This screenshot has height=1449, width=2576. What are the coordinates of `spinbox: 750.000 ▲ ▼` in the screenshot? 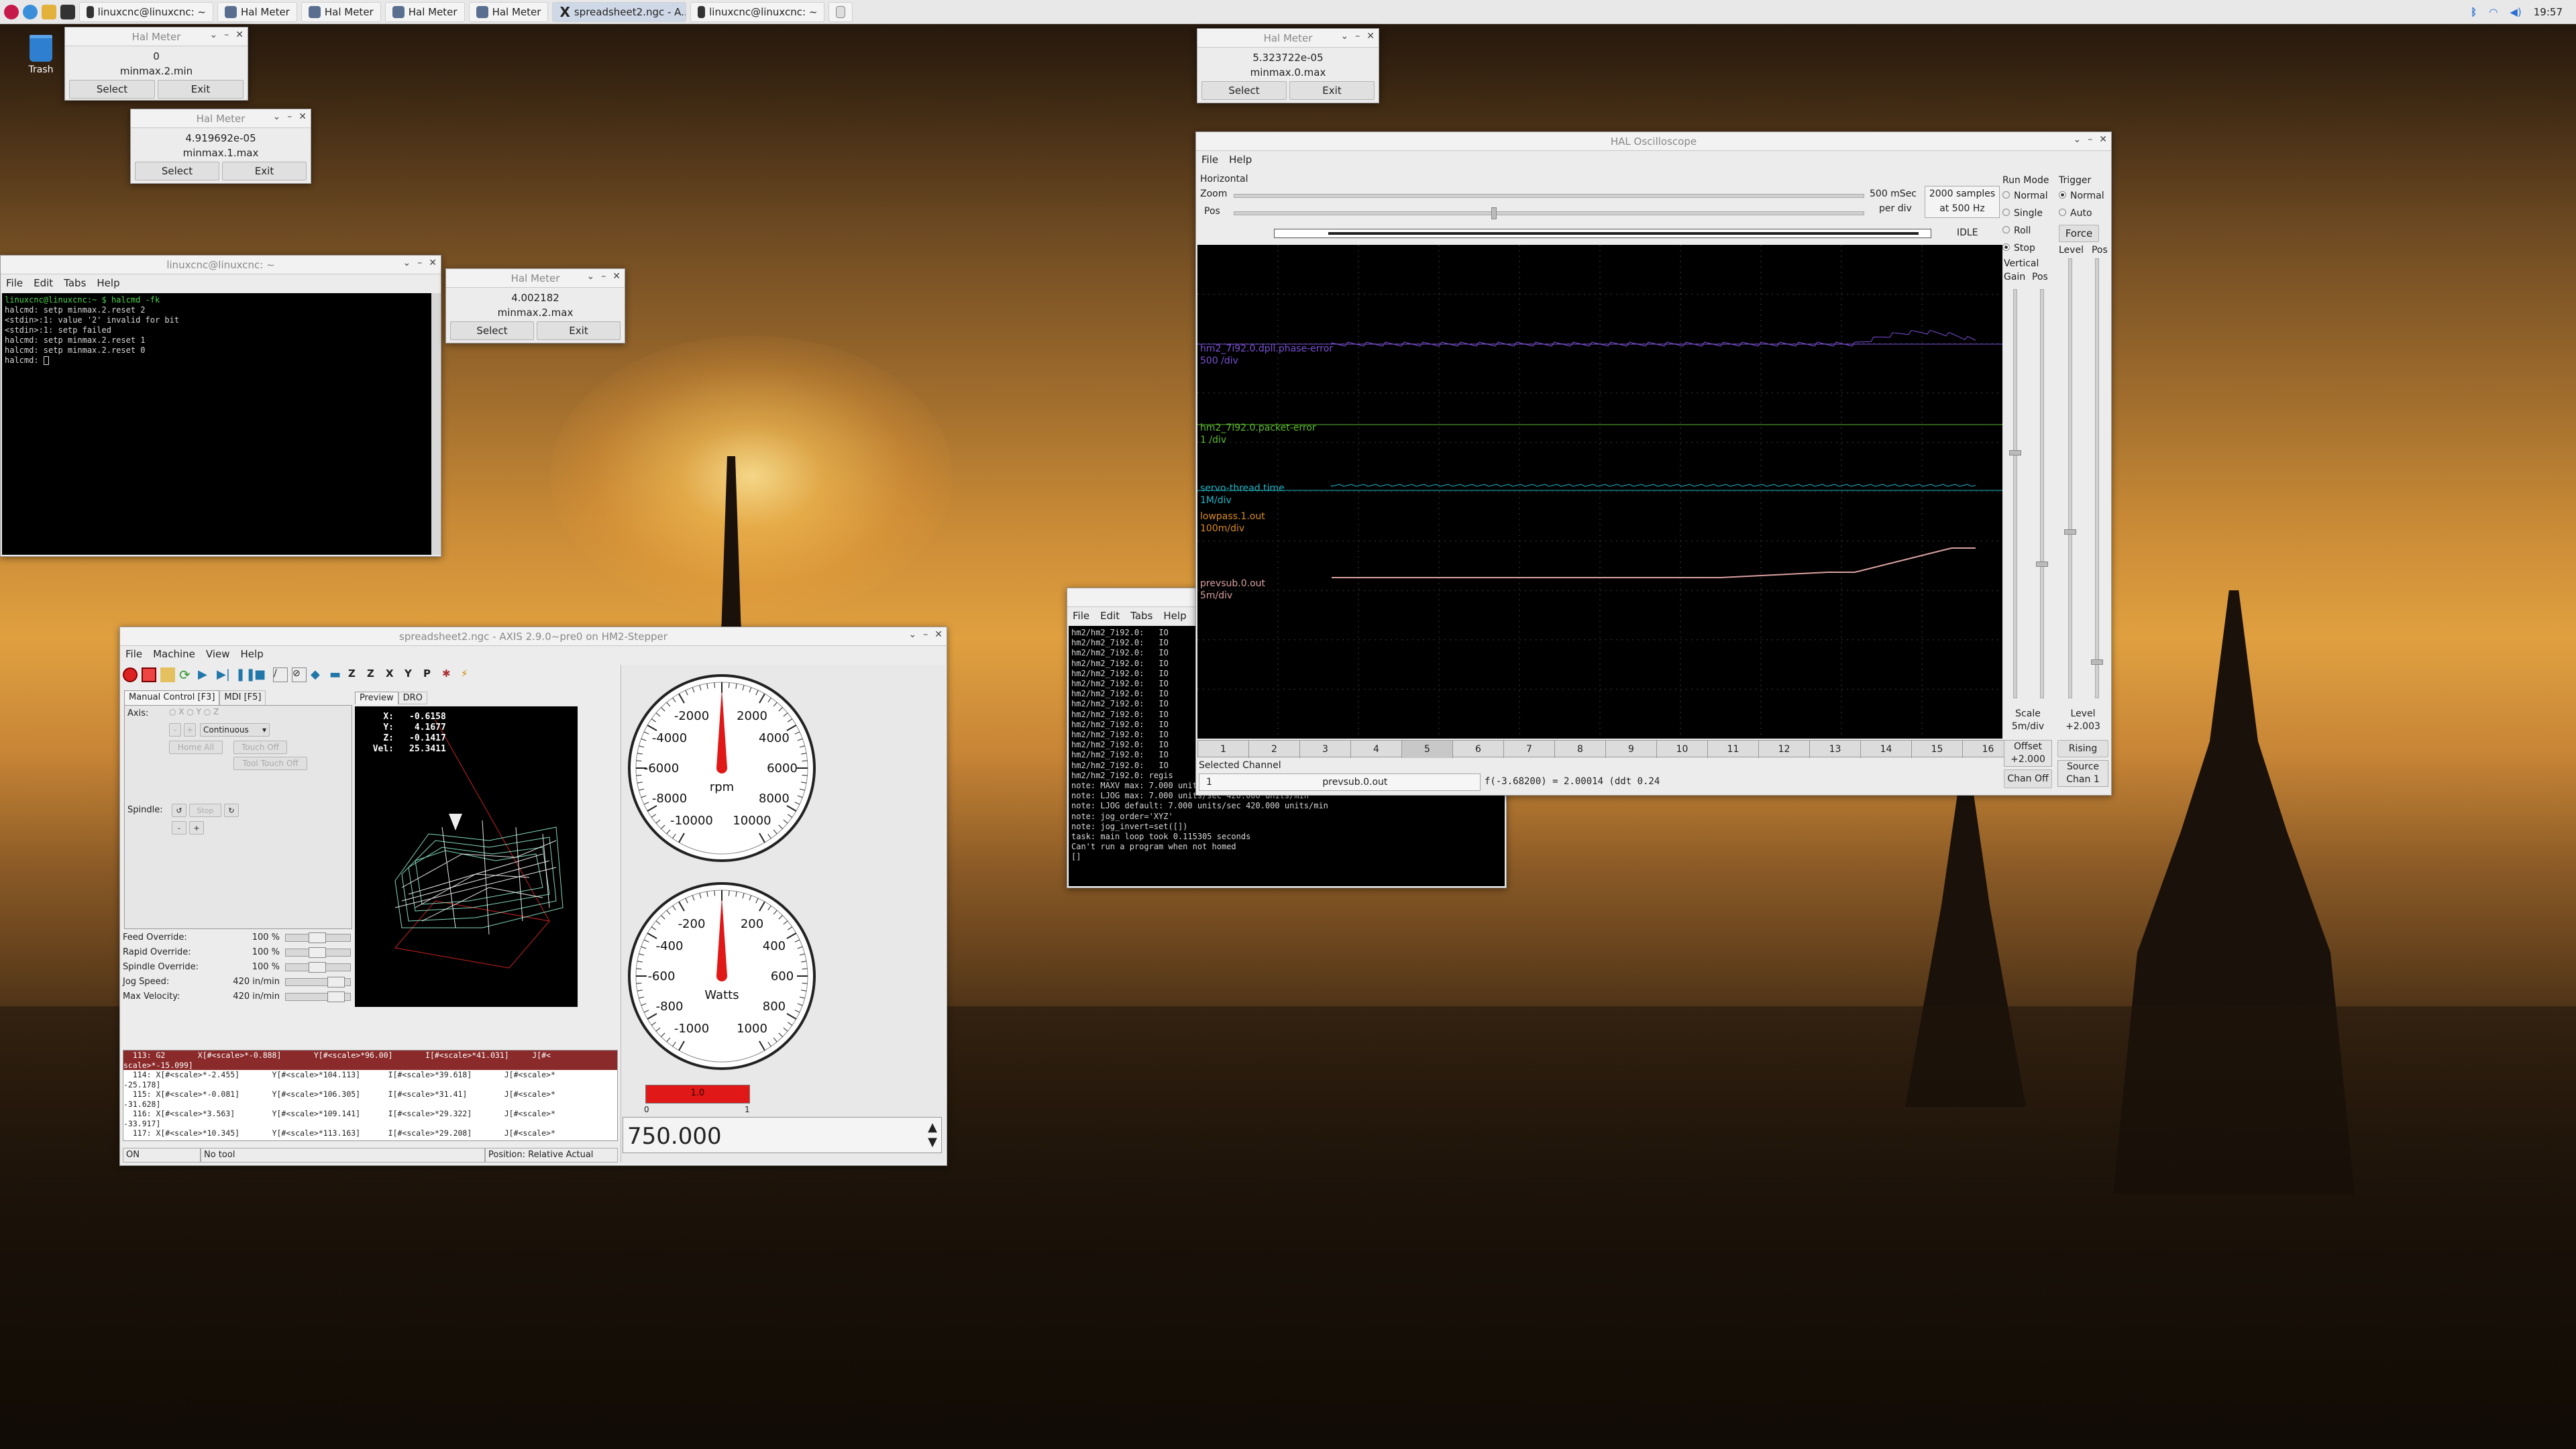 It's located at (782, 1135).